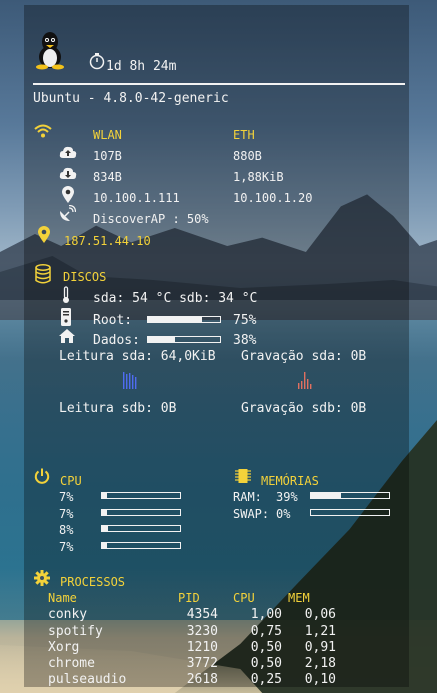  What do you see at coordinates (320, 679) in the screenshot?
I see `process-mem: 0,10` at bounding box center [320, 679].